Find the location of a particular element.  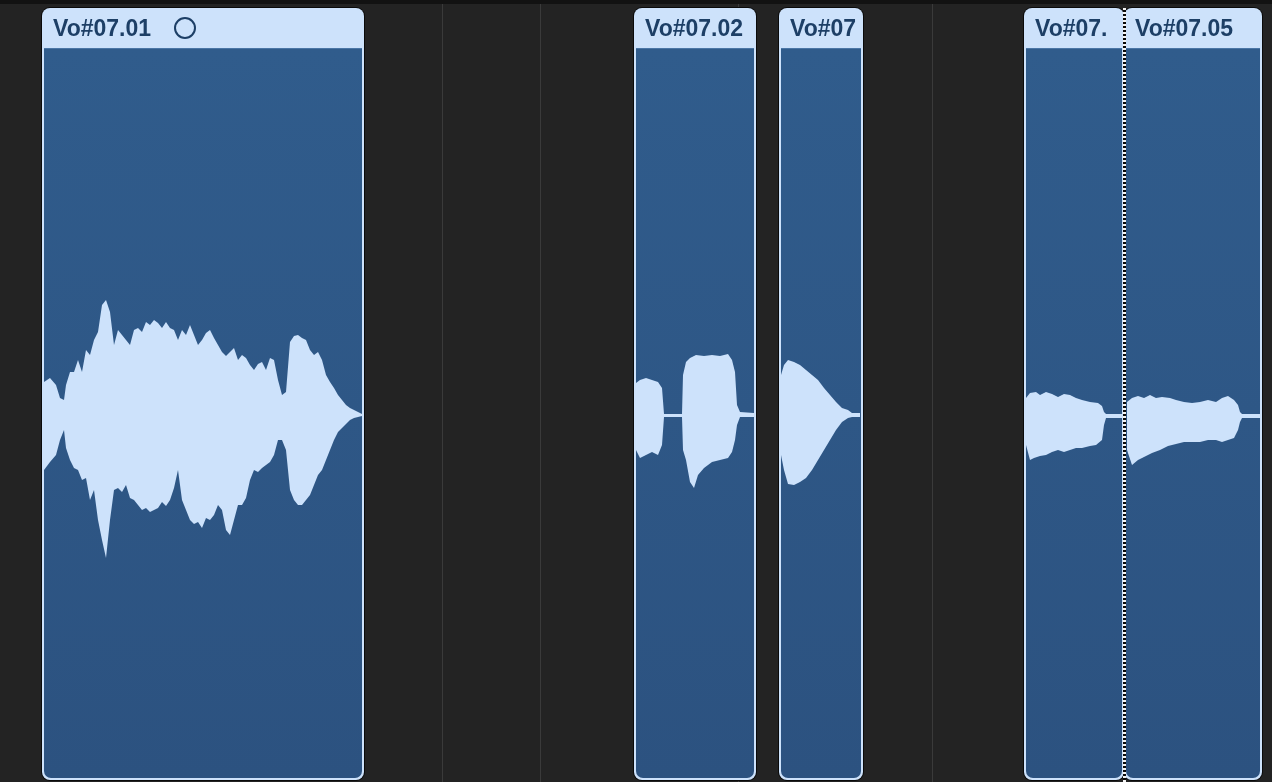

audio-region: Vo#07.02 is located at coordinates (695, 394).